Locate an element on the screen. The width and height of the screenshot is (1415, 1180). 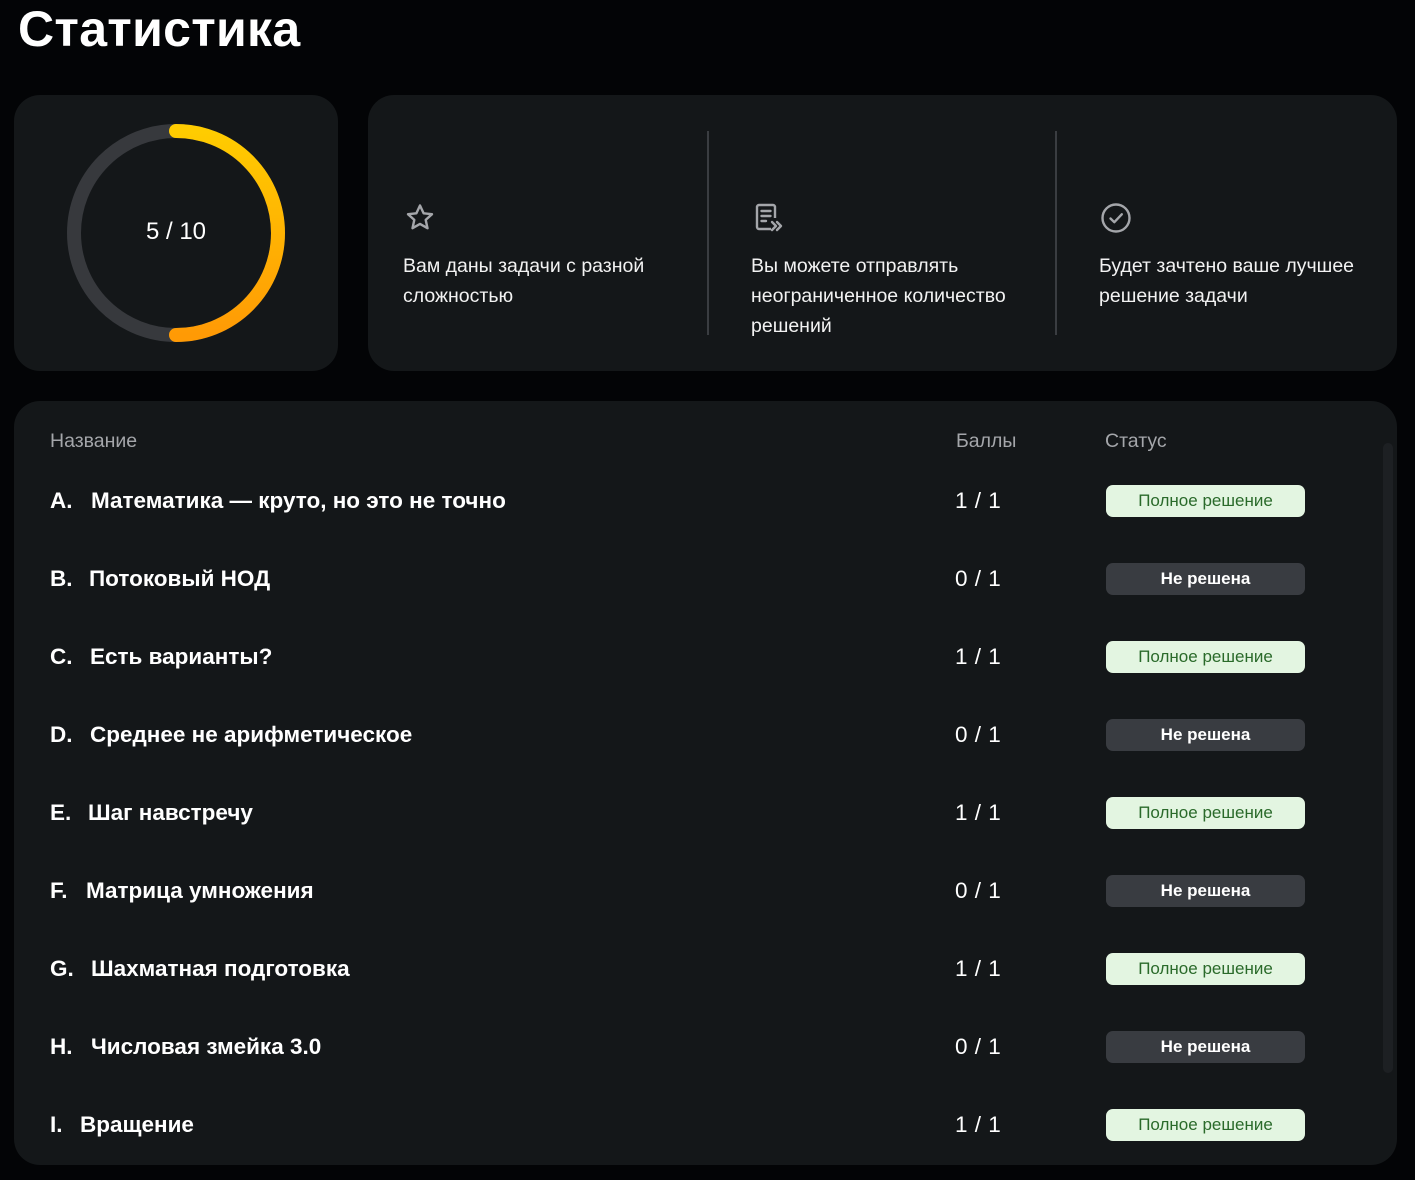
task-letter: E. is located at coordinates (61, 812).